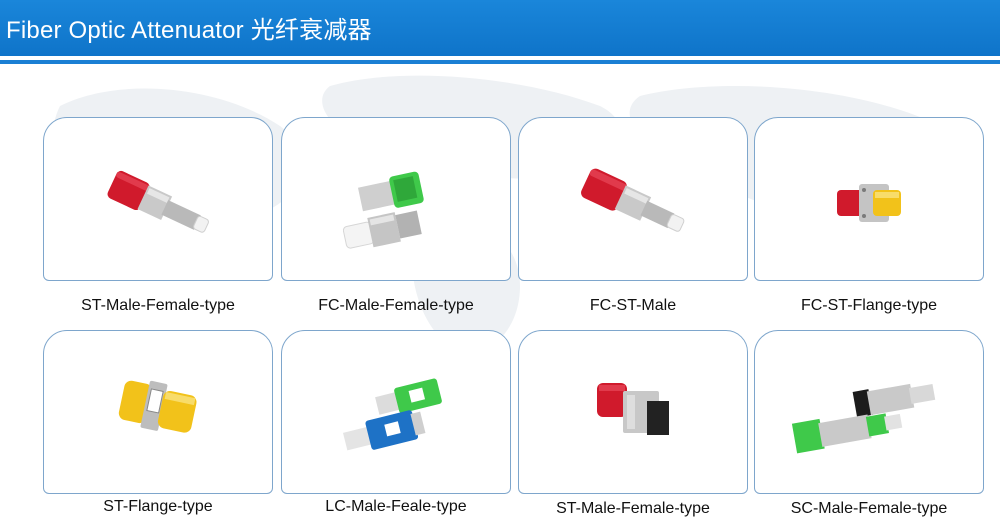 The width and height of the screenshot is (1000, 528). Describe the element at coordinates (863, 418) in the screenshot. I see `sc-male-female-attenuator-photo` at that location.